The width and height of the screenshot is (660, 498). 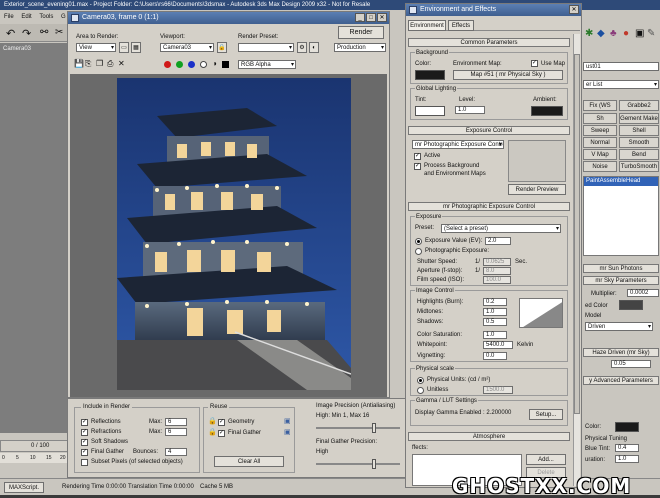 I want to click on unlink-icon: ✂, so click(x=59, y=32).